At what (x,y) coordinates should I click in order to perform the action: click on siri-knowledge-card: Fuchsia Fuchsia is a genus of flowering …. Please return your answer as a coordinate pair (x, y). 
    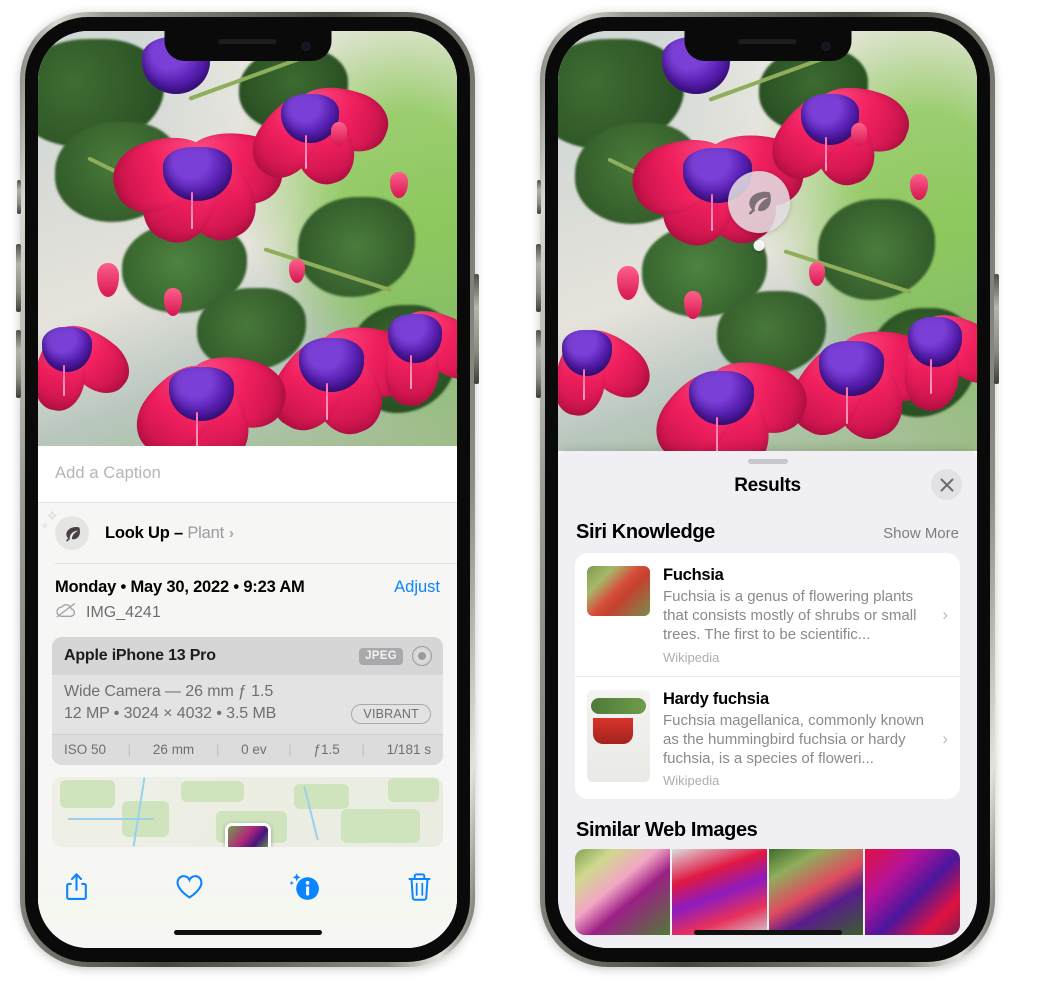
    Looking at the image, I should click on (767, 676).